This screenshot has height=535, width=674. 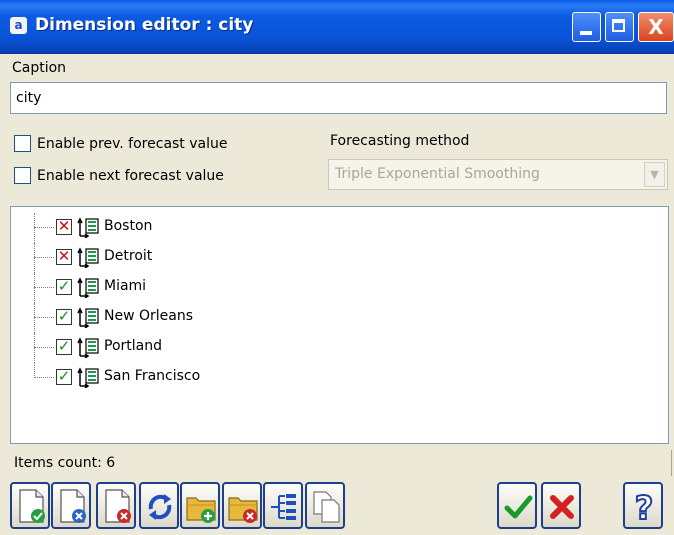 I want to click on refresh-button, so click(x=159, y=505).